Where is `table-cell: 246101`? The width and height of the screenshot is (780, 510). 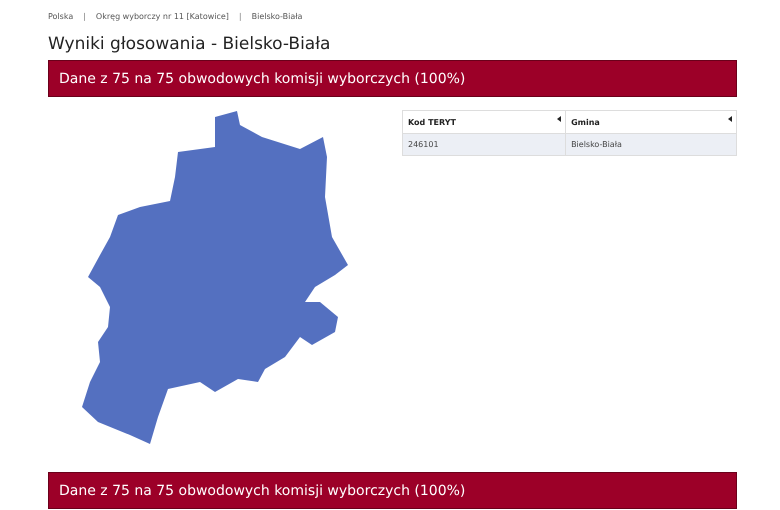 table-cell: 246101 is located at coordinates (484, 145).